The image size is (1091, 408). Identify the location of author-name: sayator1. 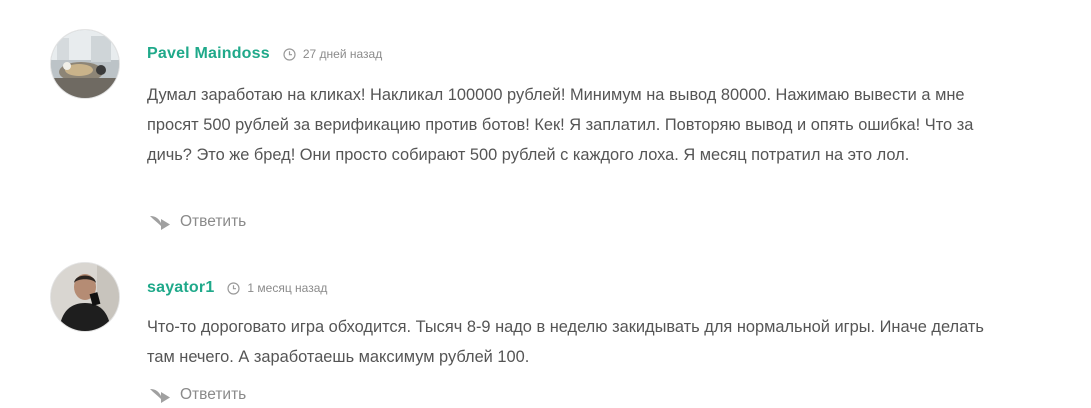
(180, 288).